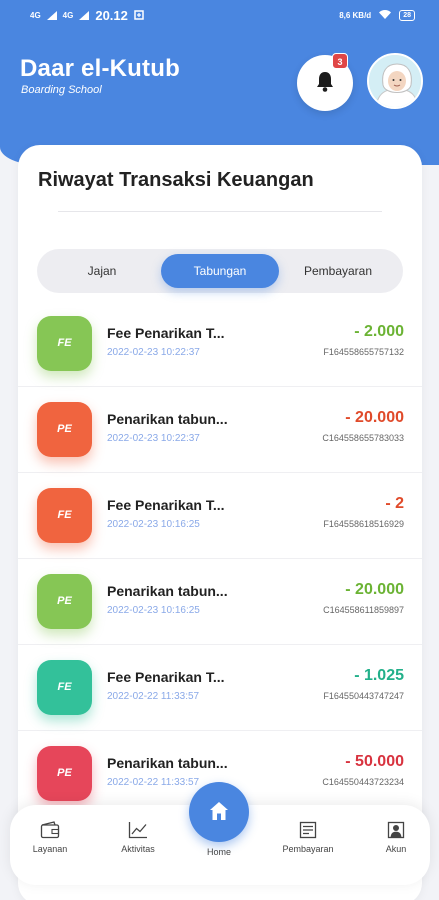  I want to click on home-icon, so click(219, 811).